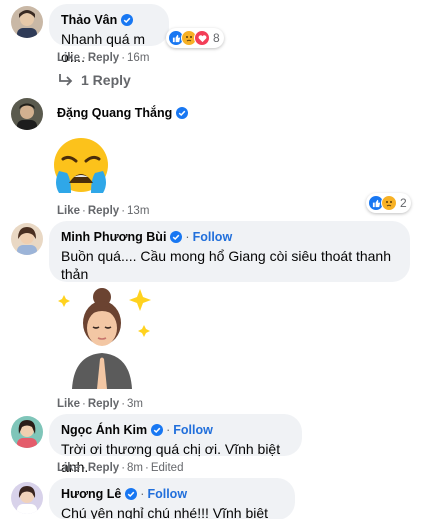  Describe the element at coordinates (113, 237) in the screenshot. I see `commenter-name: Minh Phương Bùi` at that location.